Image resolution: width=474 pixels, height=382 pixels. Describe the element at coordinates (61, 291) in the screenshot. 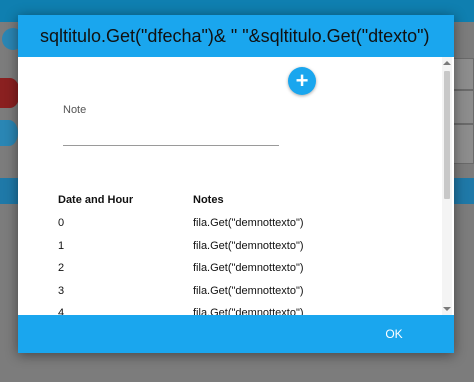

I see `table-cell-date: 3` at that location.